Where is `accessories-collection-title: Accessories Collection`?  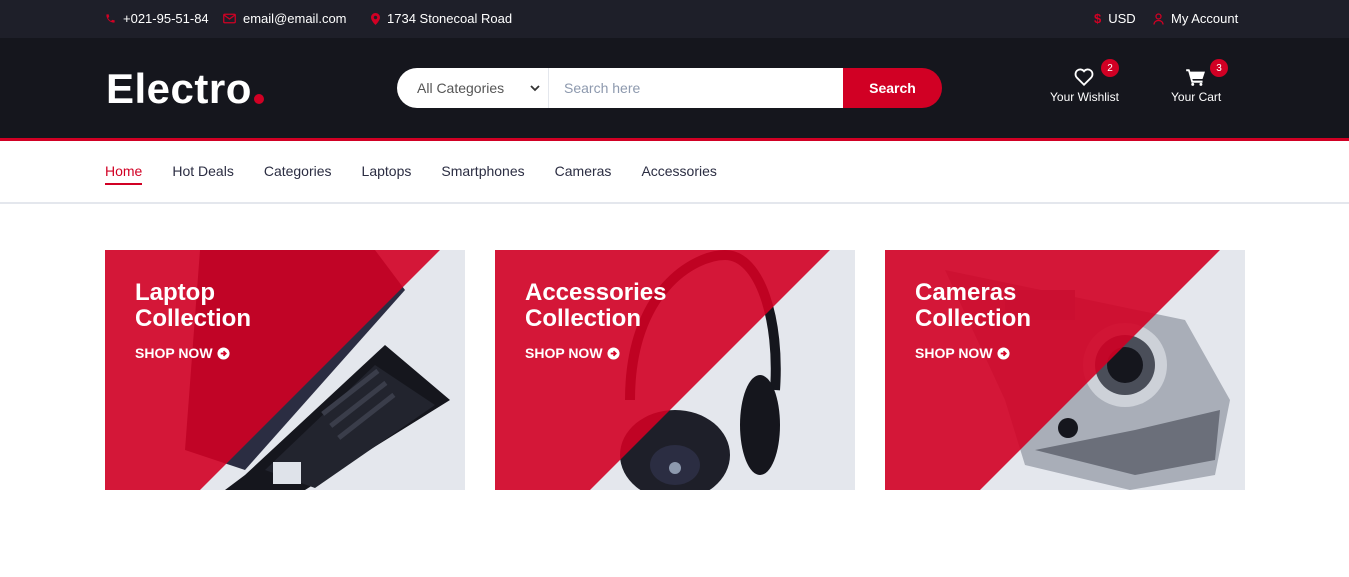 accessories-collection-title: Accessories Collection is located at coordinates (595, 306).